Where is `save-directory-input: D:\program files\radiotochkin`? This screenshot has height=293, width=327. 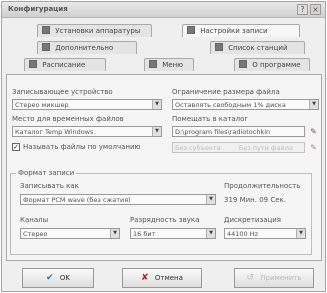 save-directory-input: D:\program files\radiotochkin is located at coordinates (238, 131).